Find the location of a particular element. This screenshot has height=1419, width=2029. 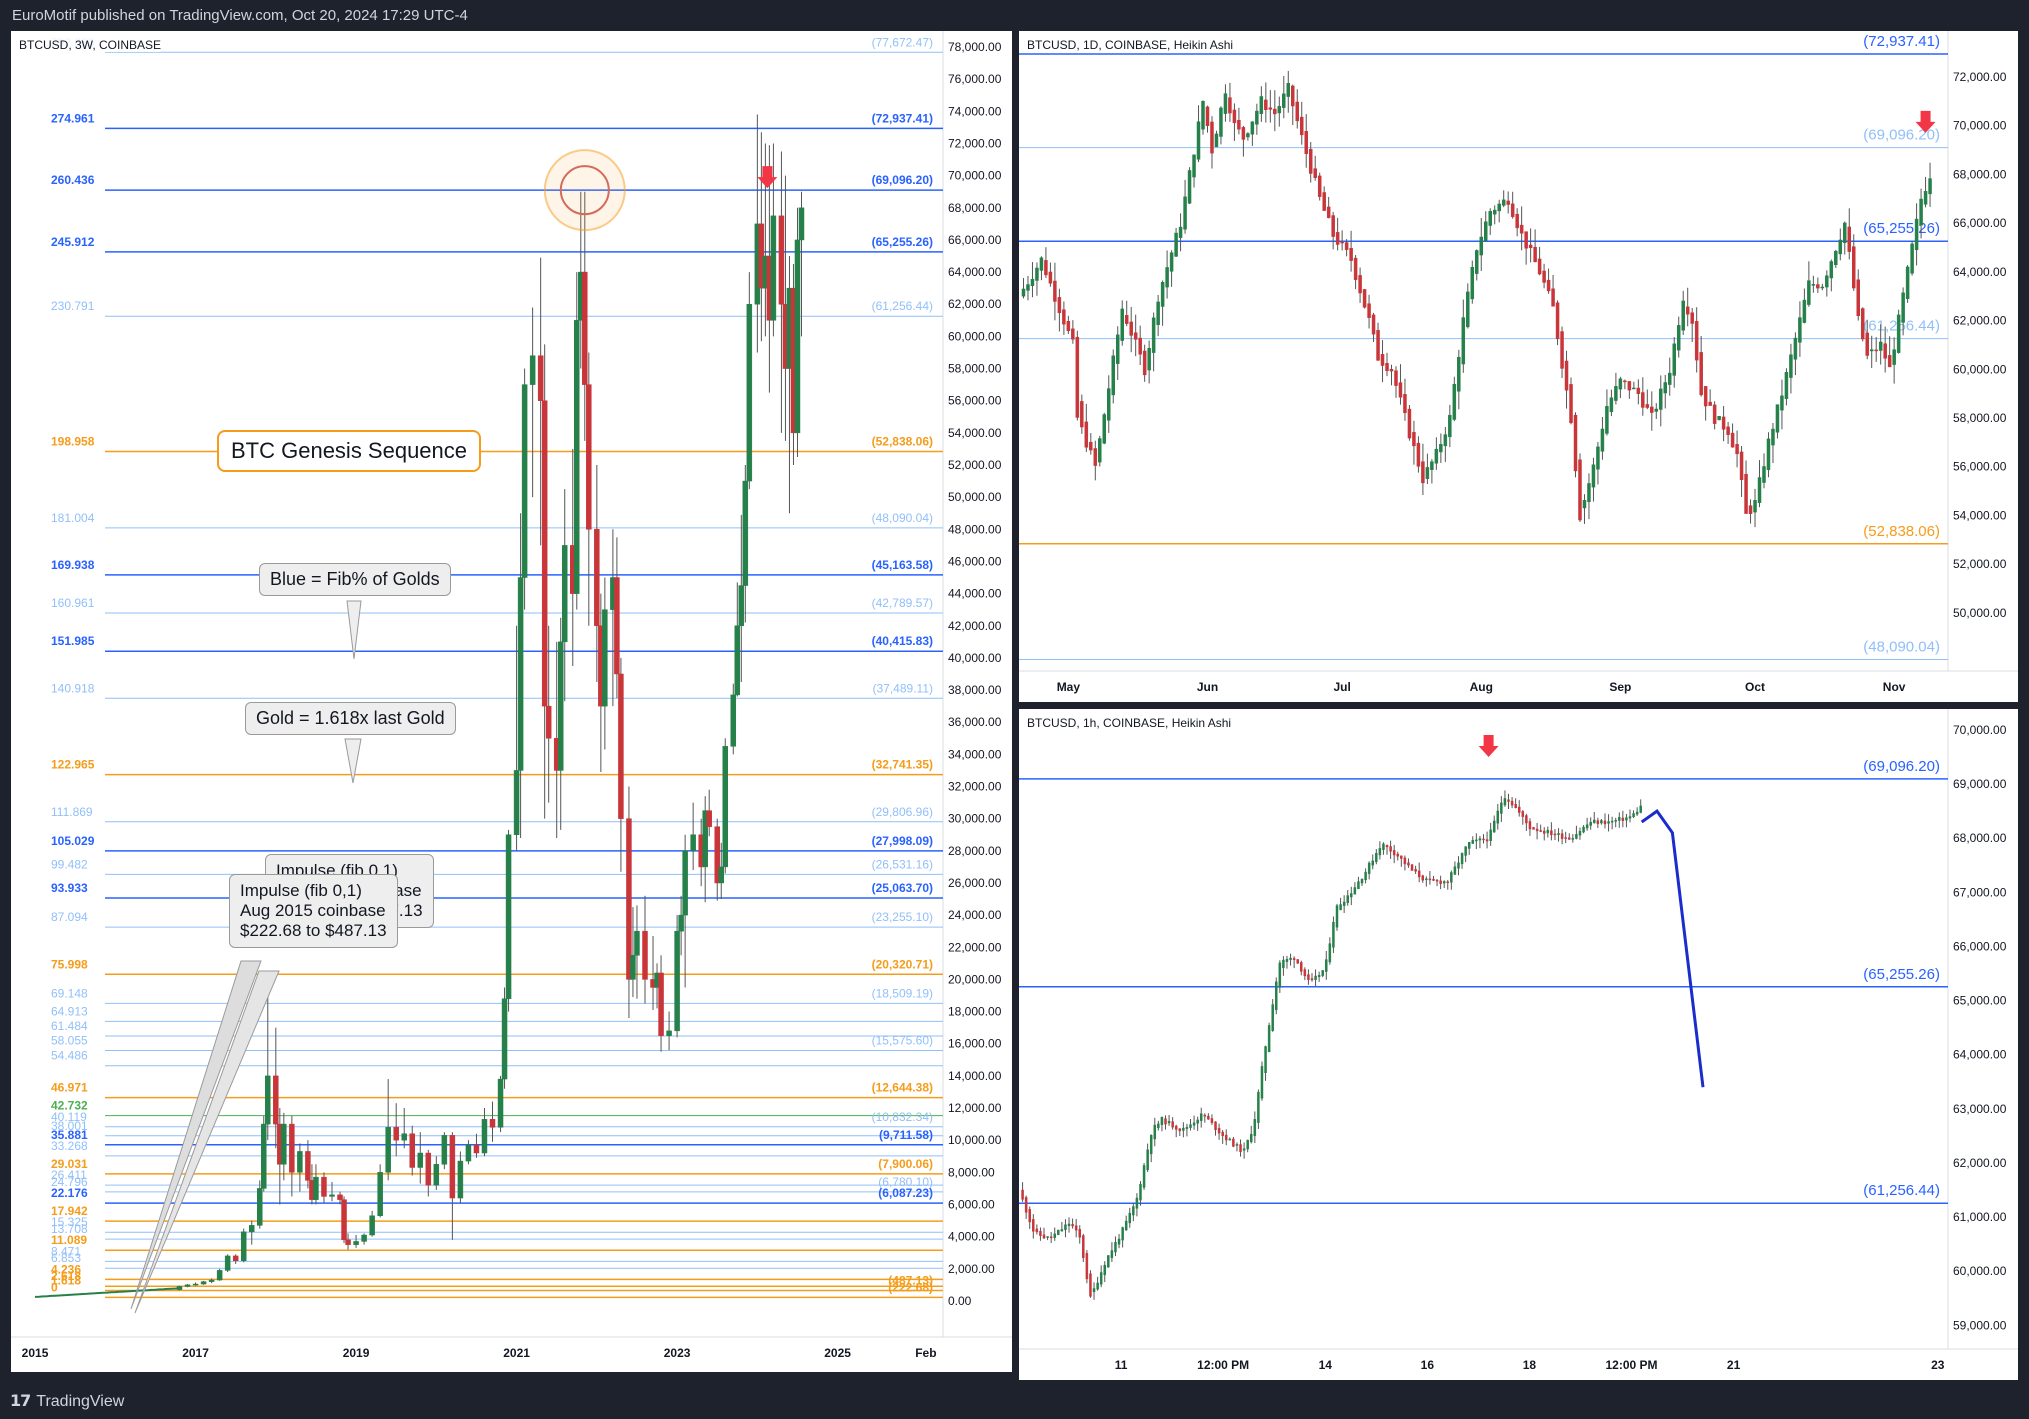

fib-price-label: (40,415.83) is located at coordinates (902, 641).